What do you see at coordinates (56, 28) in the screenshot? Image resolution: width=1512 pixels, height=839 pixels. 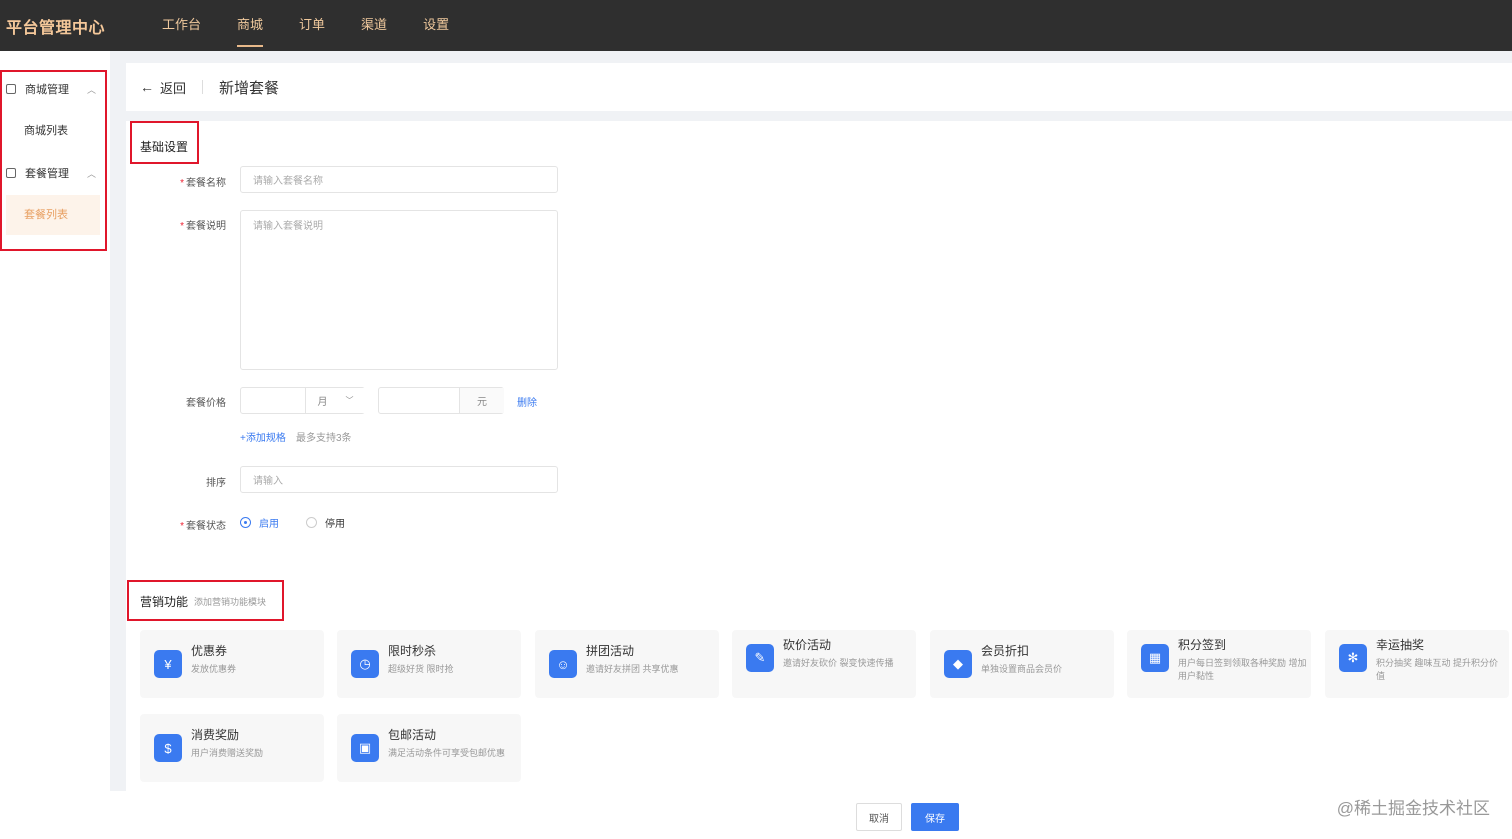 I see `app-title: 平台管理中心` at bounding box center [56, 28].